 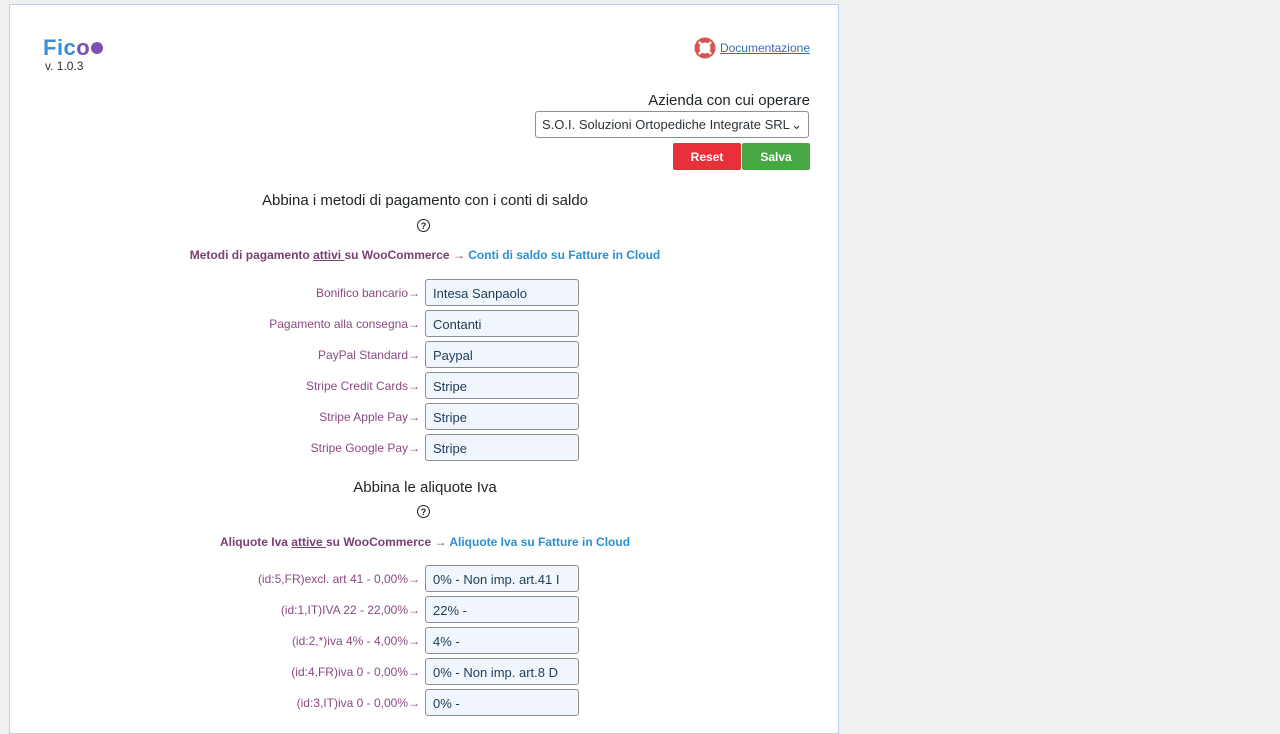 I want to click on mapping-input: 4% -, so click(x=502, y=640).